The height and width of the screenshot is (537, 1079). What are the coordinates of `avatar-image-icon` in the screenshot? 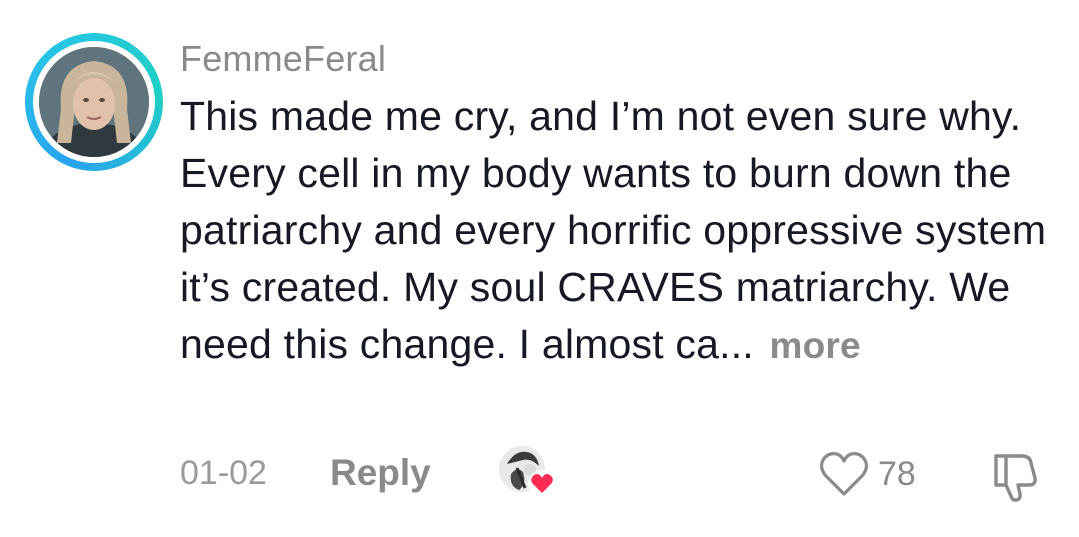 It's located at (94, 102).